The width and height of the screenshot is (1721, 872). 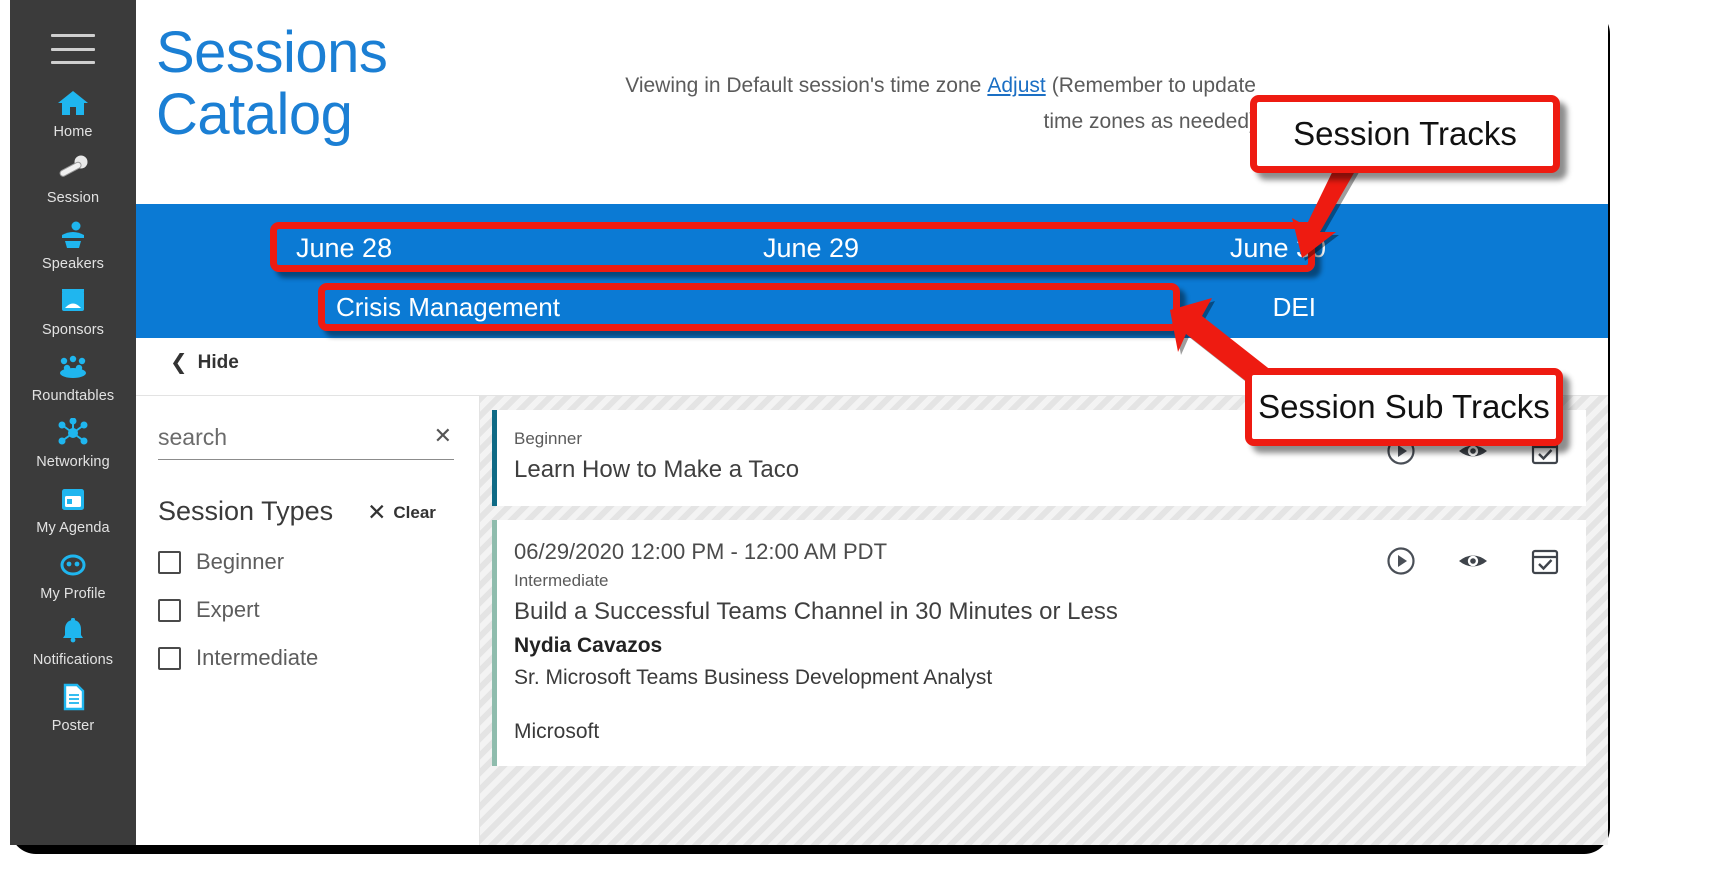 I want to click on annotation-callout-label: Session Tracks, so click(x=1405, y=133).